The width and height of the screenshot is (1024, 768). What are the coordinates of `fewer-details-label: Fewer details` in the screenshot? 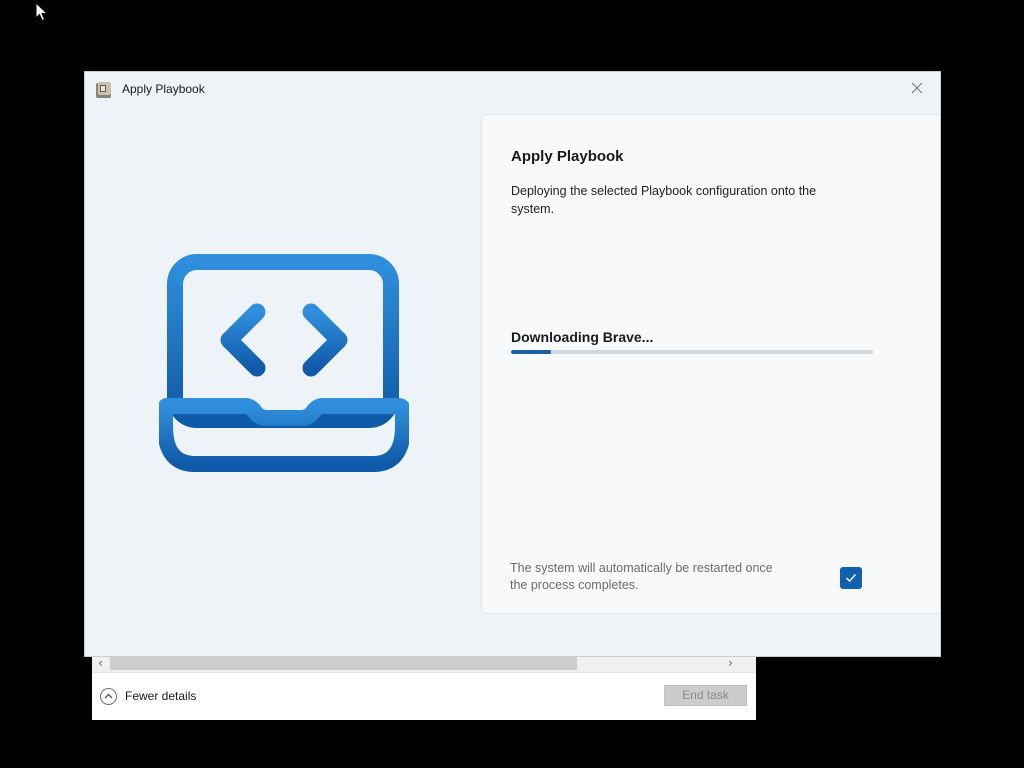 It's located at (161, 696).